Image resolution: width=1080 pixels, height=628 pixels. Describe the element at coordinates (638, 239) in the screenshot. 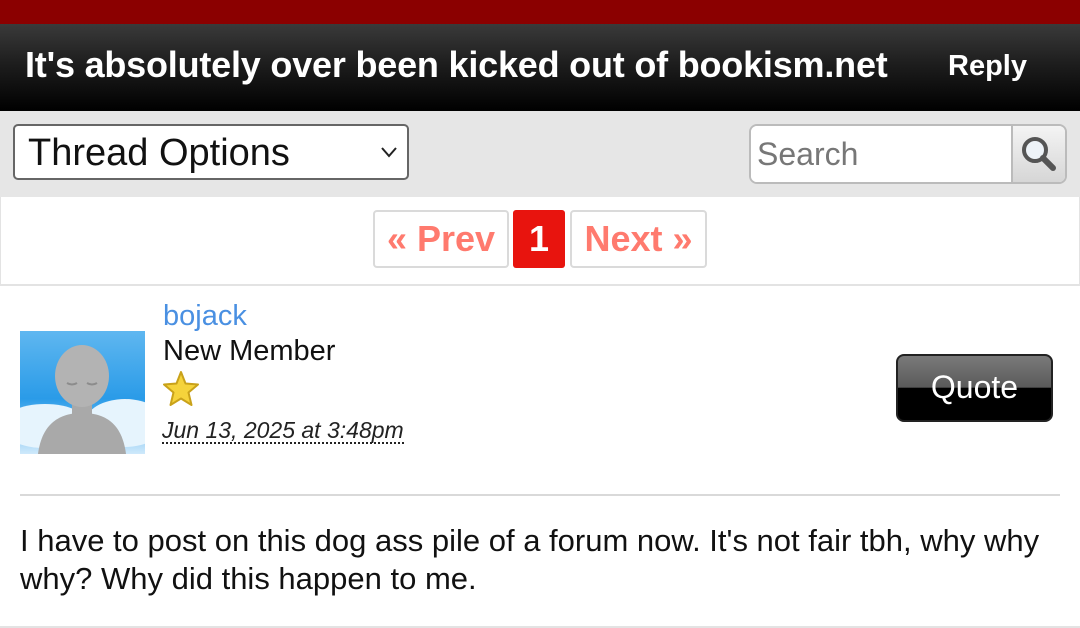

I see `next-page-button: Next »` at that location.